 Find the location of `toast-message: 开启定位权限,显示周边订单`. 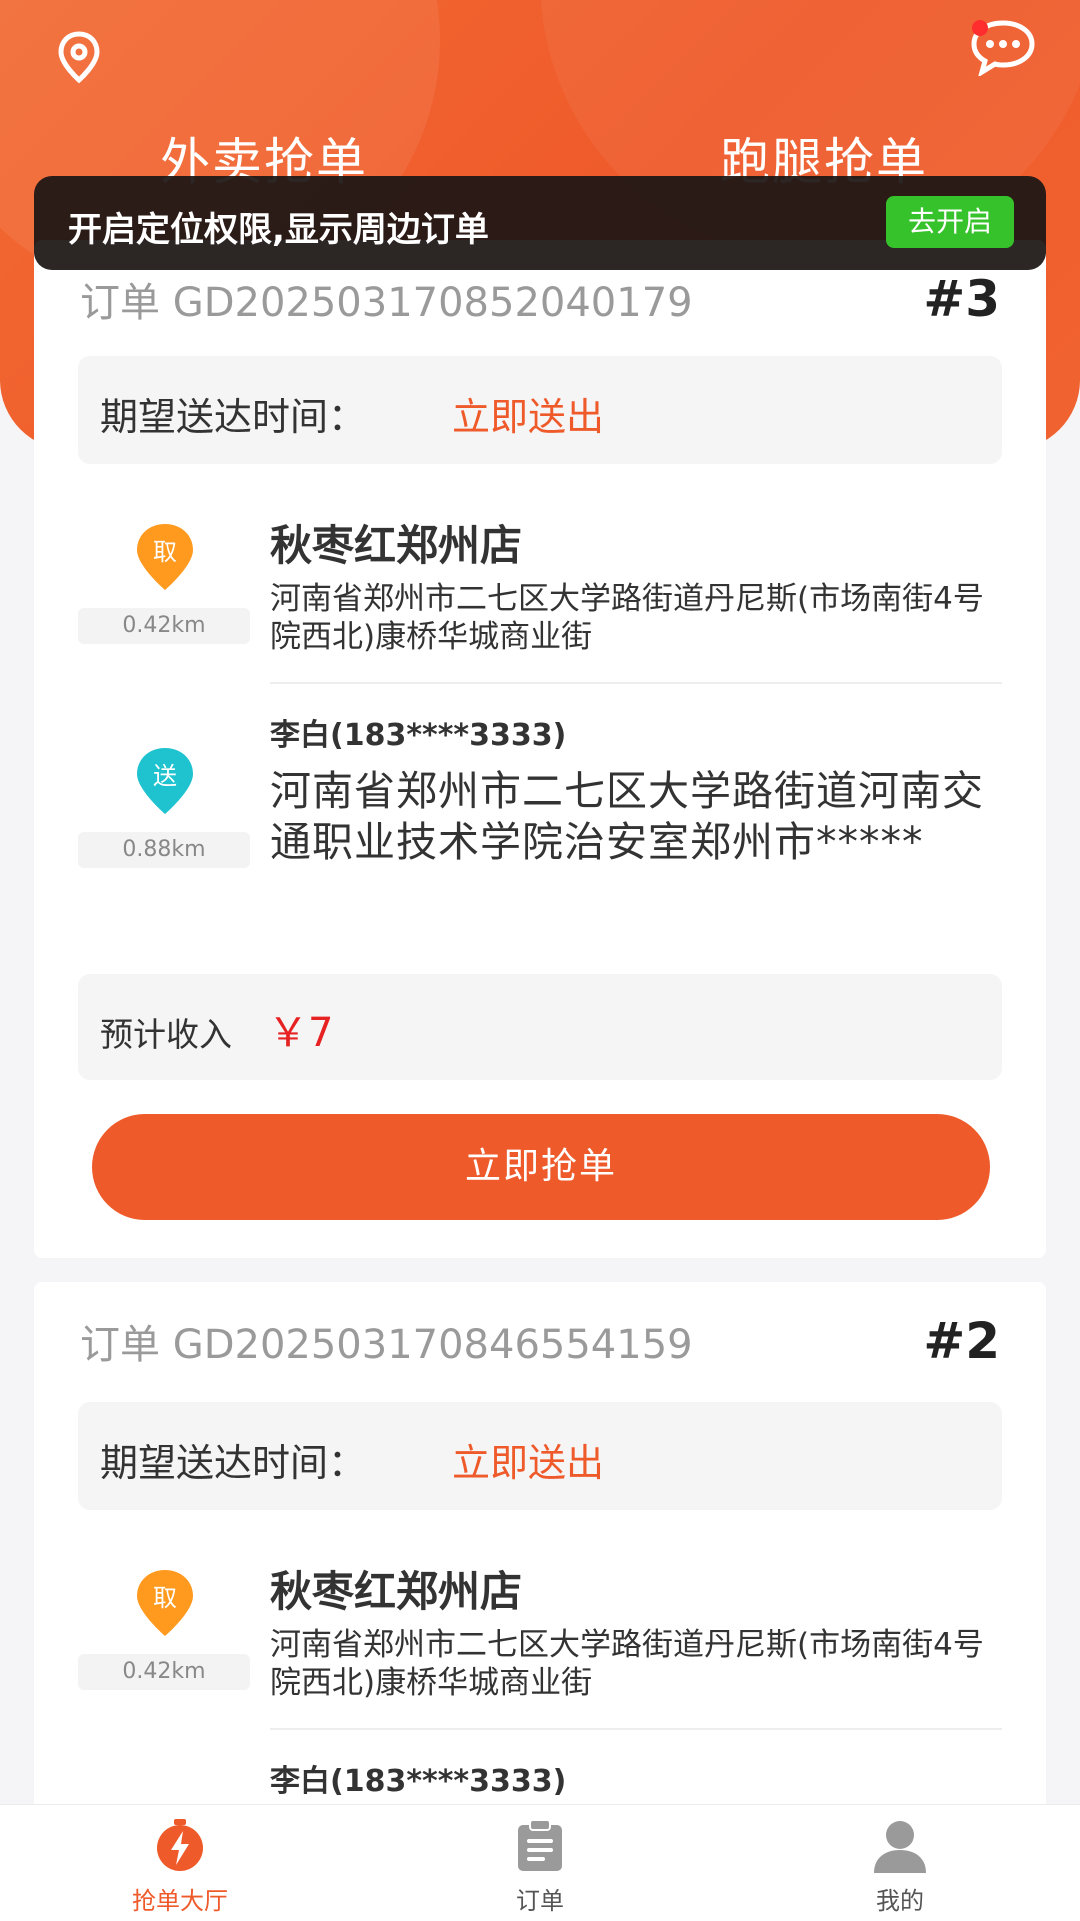

toast-message: 开启定位权限,显示周边订单 is located at coordinates (278, 230).